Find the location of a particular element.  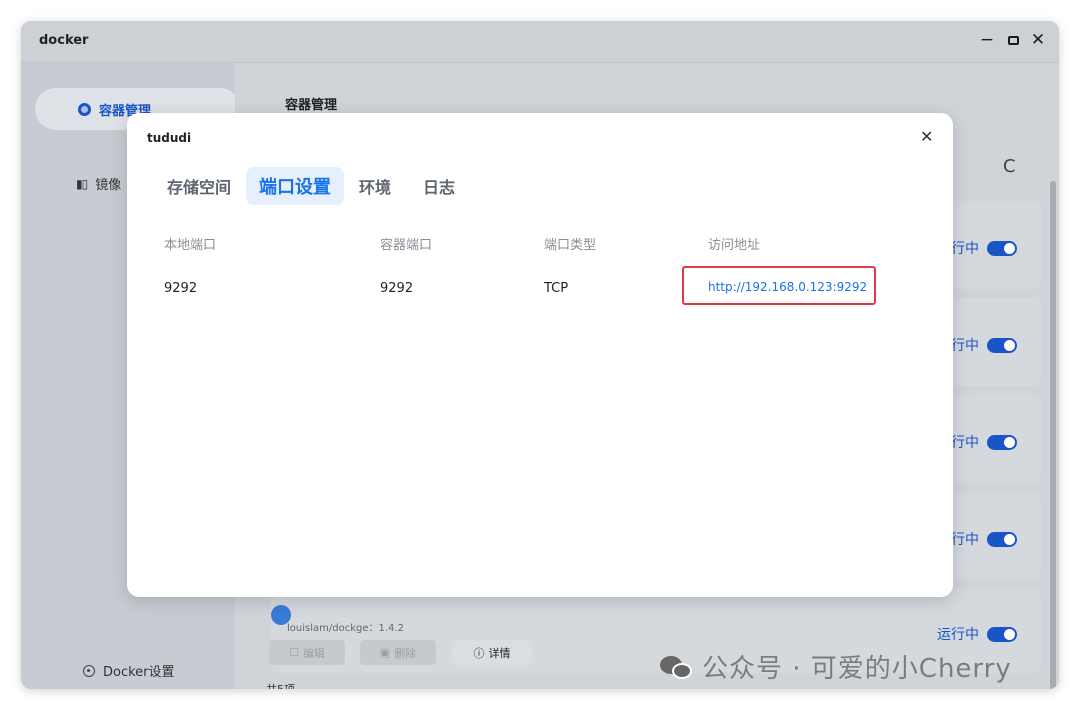

column-header-container-port: 容器端口 is located at coordinates (406, 245).